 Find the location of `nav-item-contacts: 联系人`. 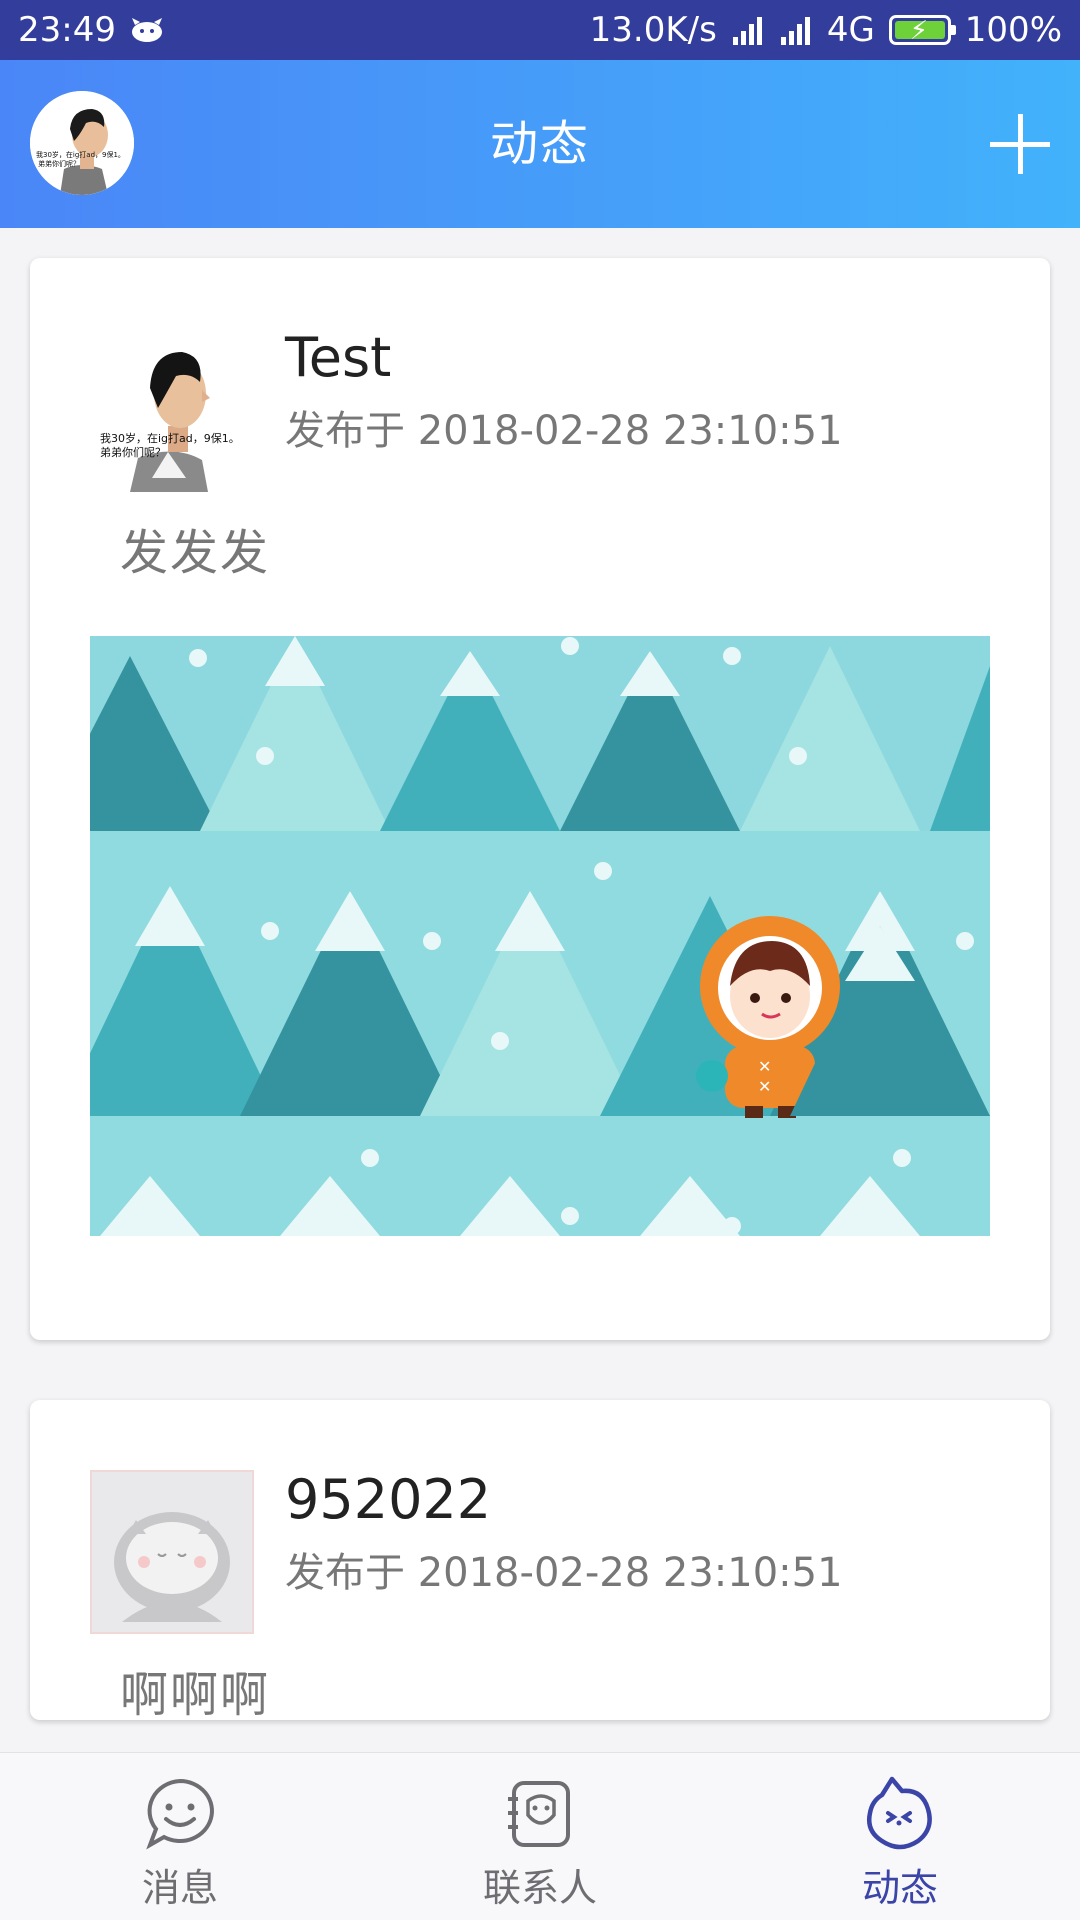

nav-item-contacts: 联系人 is located at coordinates (540, 1836).